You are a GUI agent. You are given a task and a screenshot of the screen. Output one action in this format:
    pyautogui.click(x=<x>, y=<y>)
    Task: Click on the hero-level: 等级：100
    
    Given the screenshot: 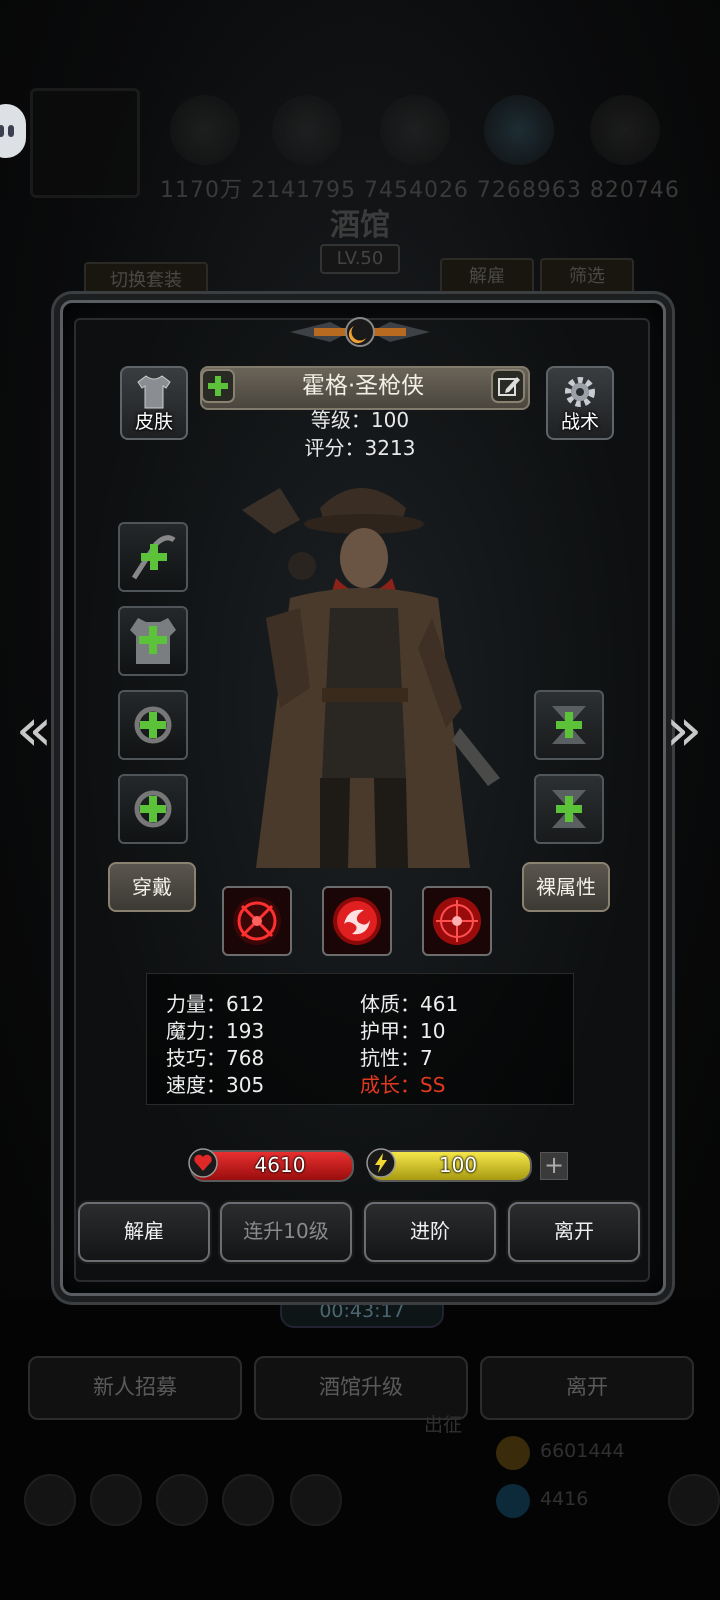 What is the action you would take?
    pyautogui.click(x=360, y=420)
    